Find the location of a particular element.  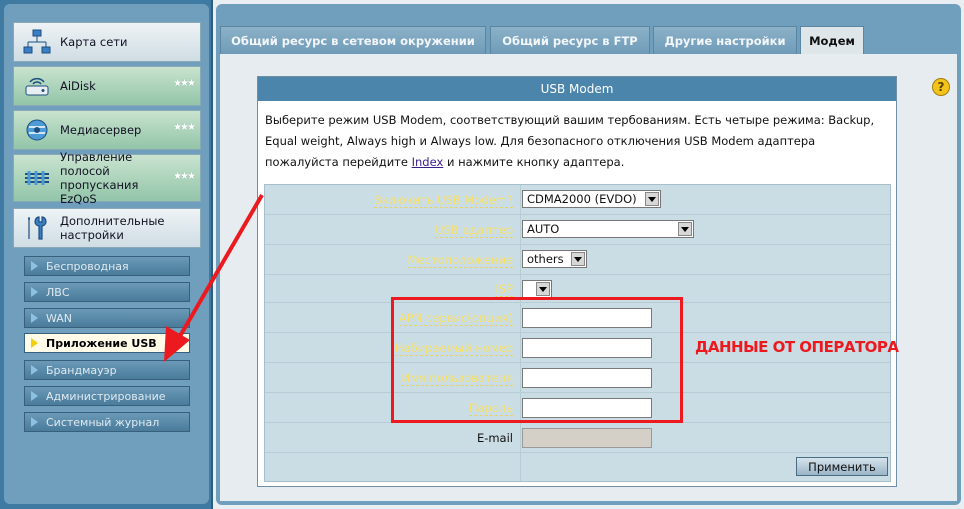

tools-icon is located at coordinates (37, 228).